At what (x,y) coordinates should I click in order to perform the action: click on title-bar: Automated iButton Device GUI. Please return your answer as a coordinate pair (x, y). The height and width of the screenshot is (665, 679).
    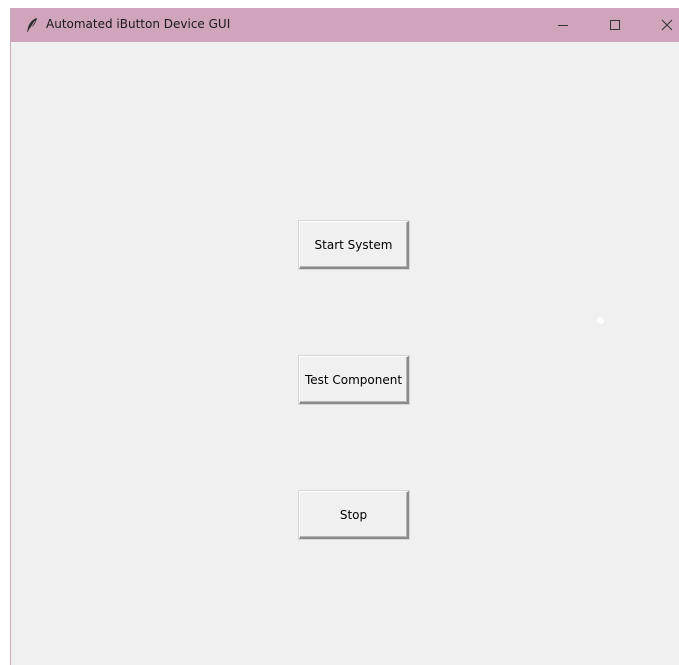
    Looking at the image, I should click on (345, 25).